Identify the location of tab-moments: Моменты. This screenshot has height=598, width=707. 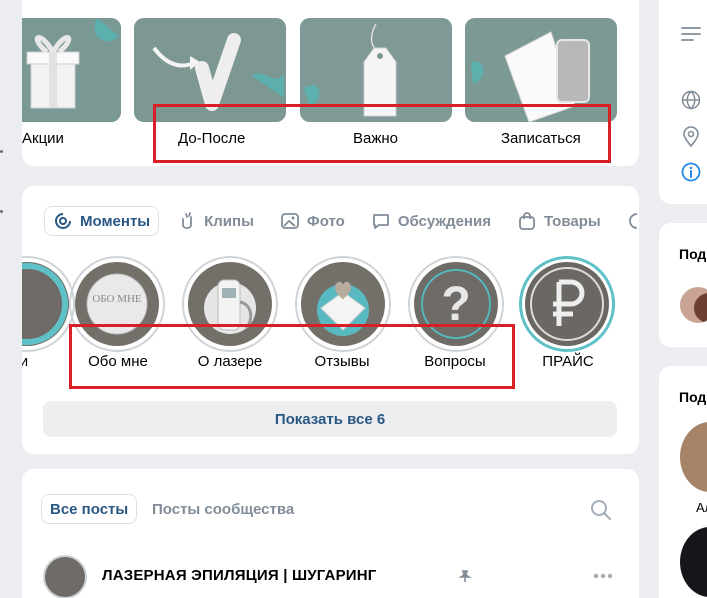
(102, 221).